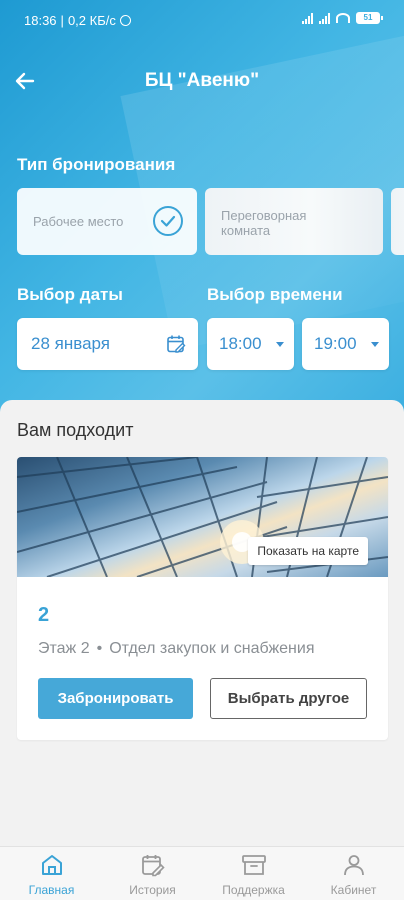 The image size is (404, 900). I want to click on time-to-select: 19:00, so click(345, 344).